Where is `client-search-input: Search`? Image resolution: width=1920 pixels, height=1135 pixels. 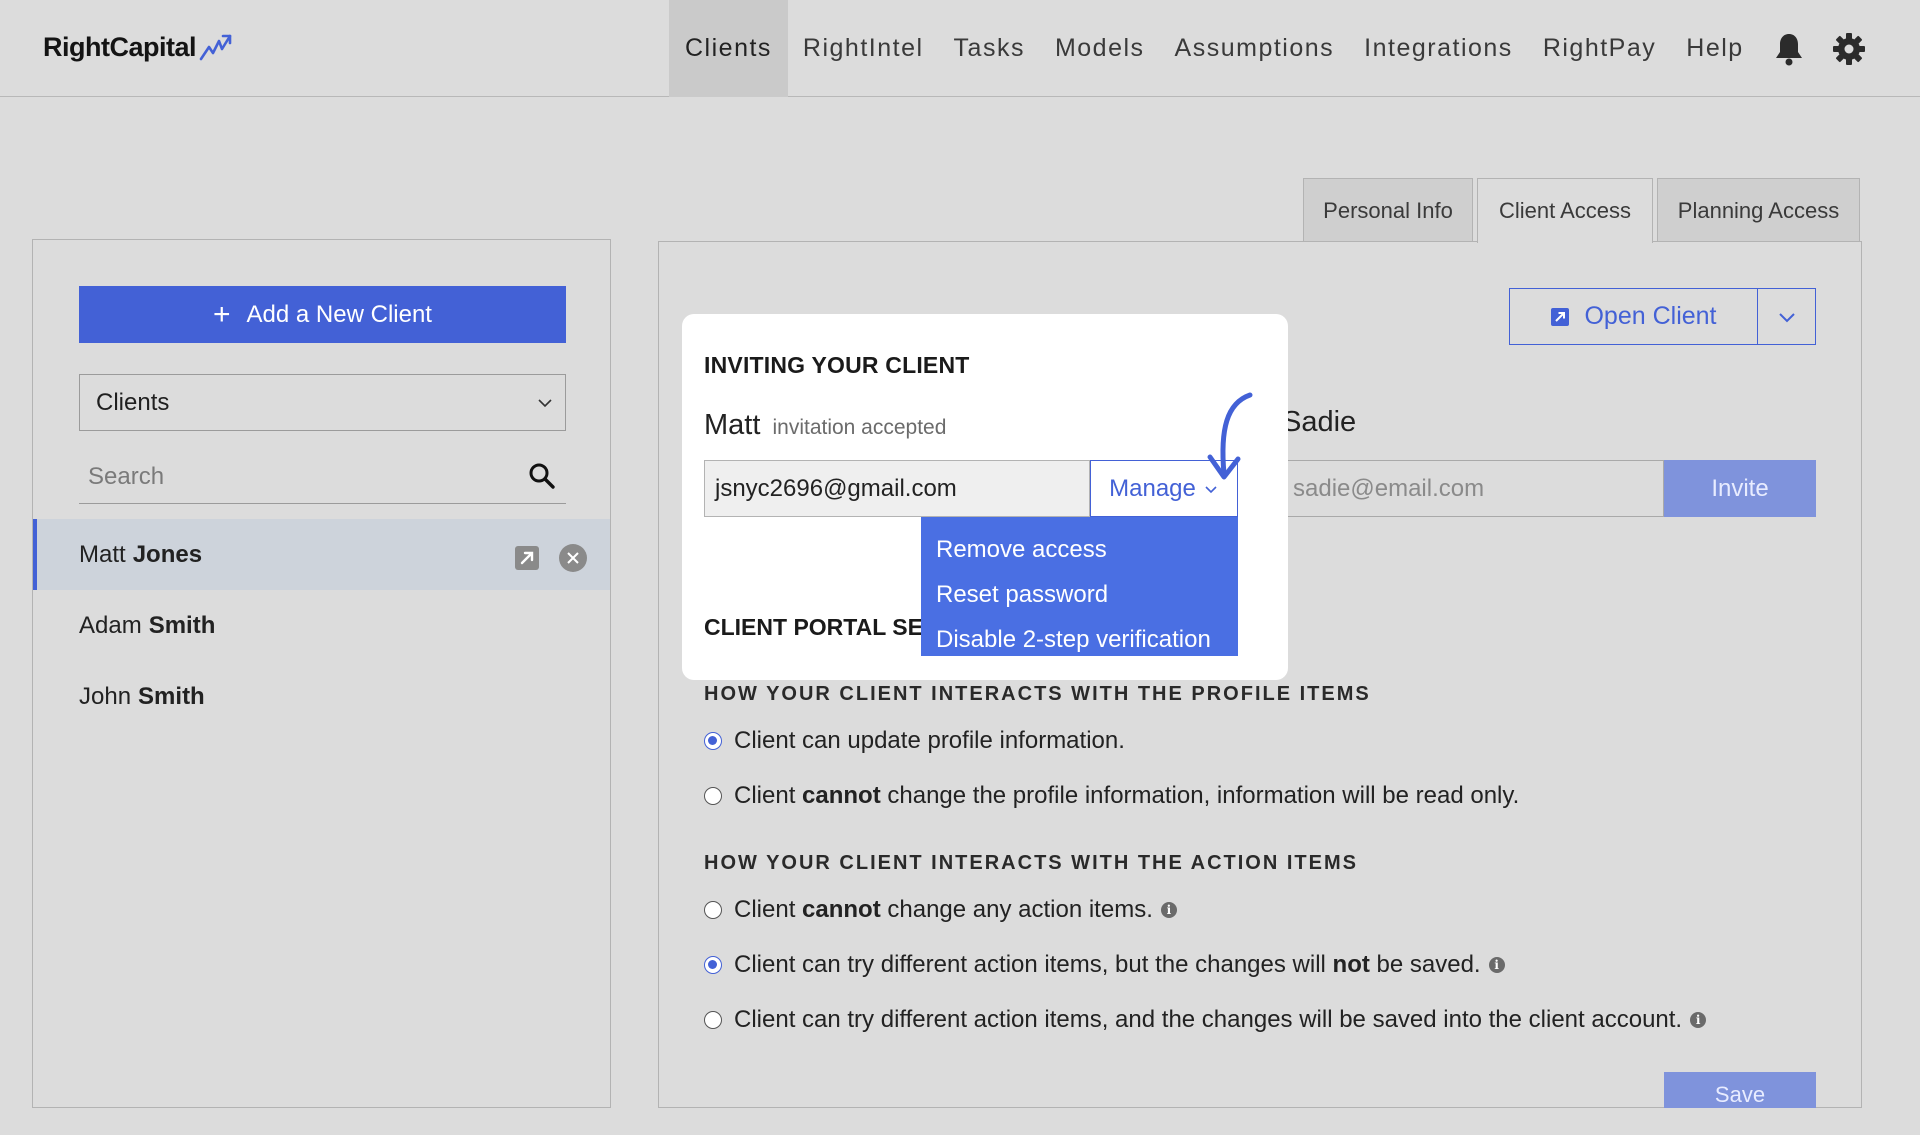 client-search-input: Search is located at coordinates (322, 477).